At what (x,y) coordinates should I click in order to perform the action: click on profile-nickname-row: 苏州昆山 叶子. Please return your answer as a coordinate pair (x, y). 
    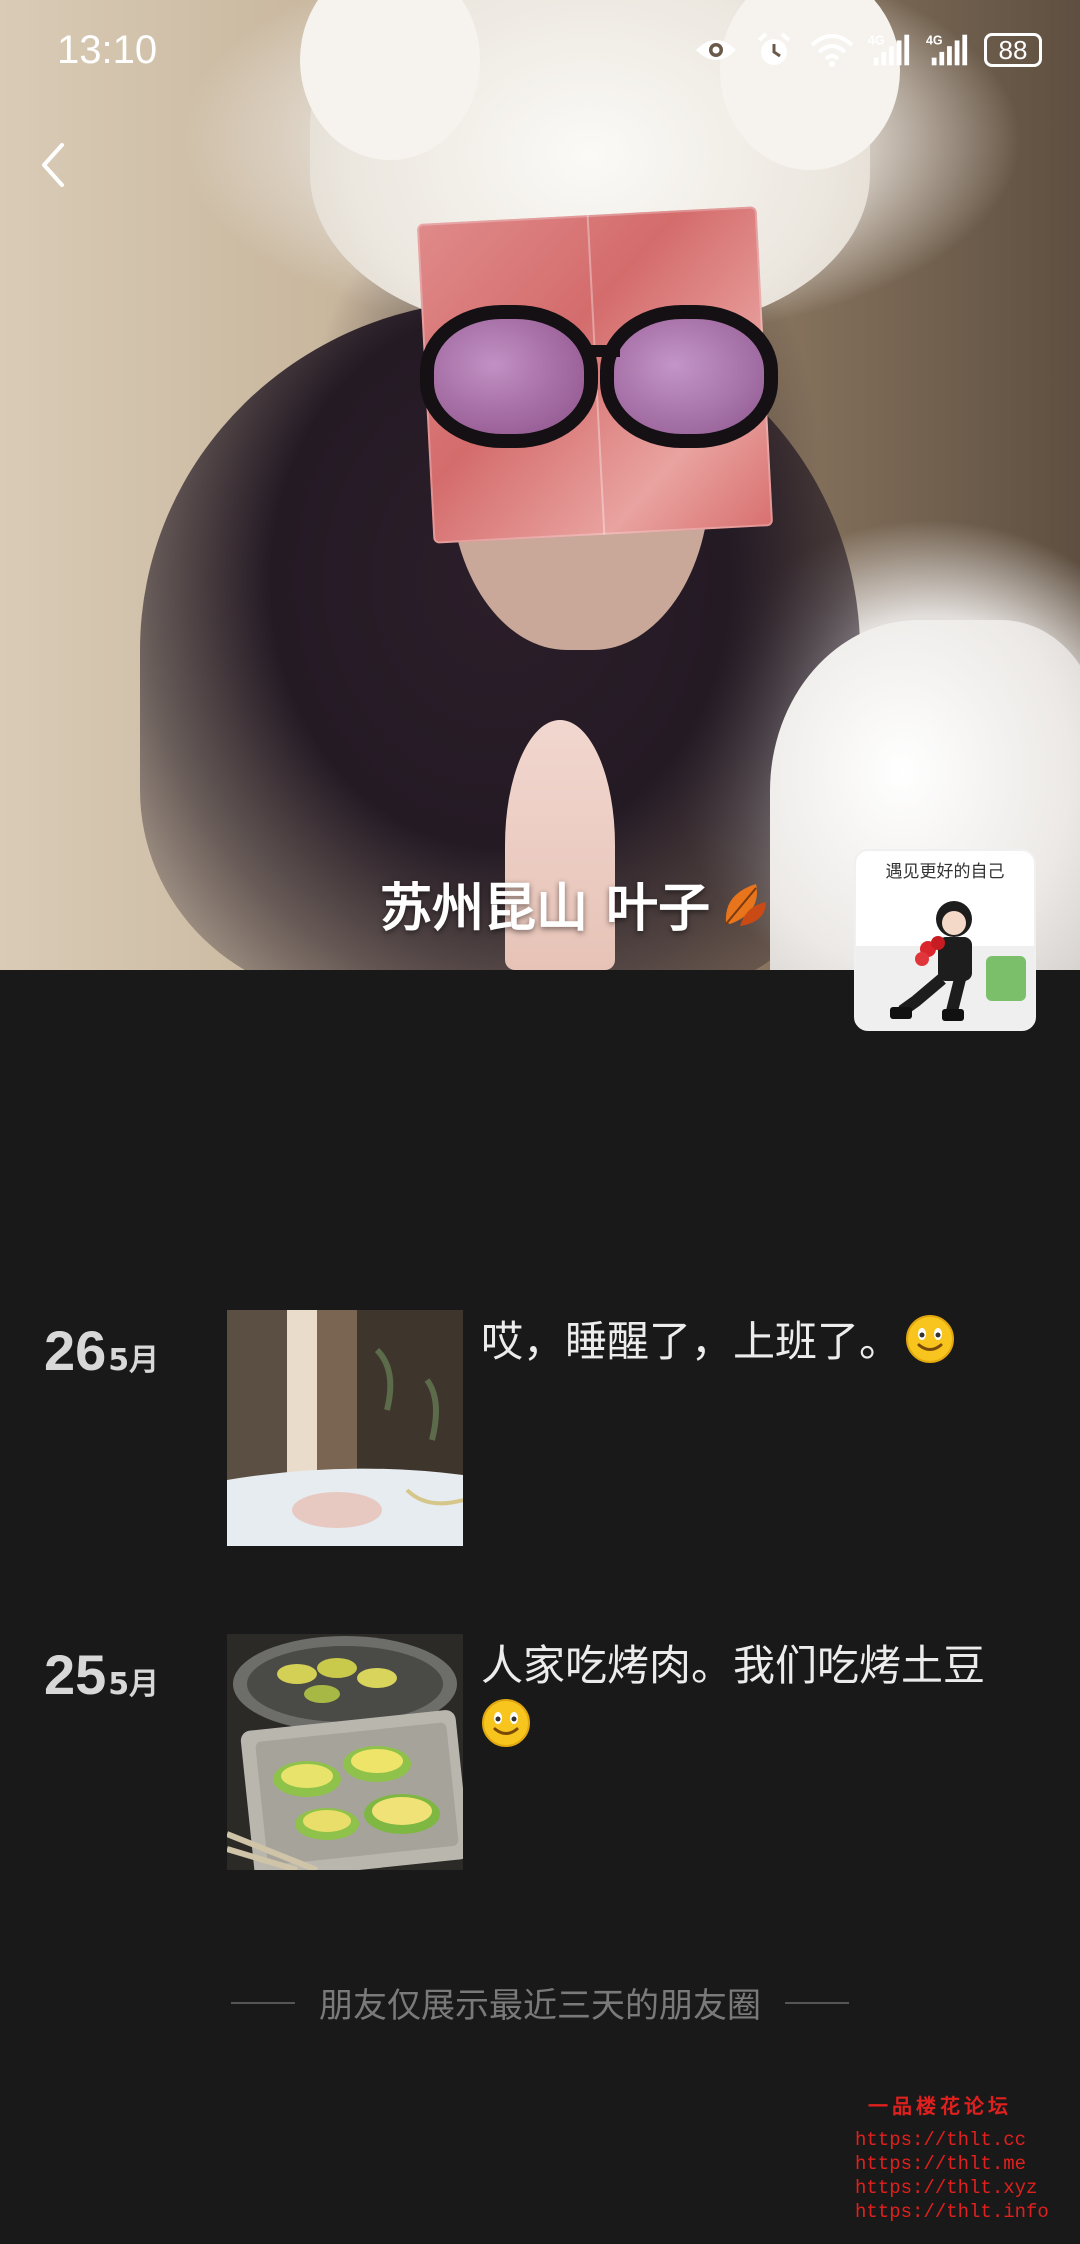
    Looking at the image, I should click on (576, 903).